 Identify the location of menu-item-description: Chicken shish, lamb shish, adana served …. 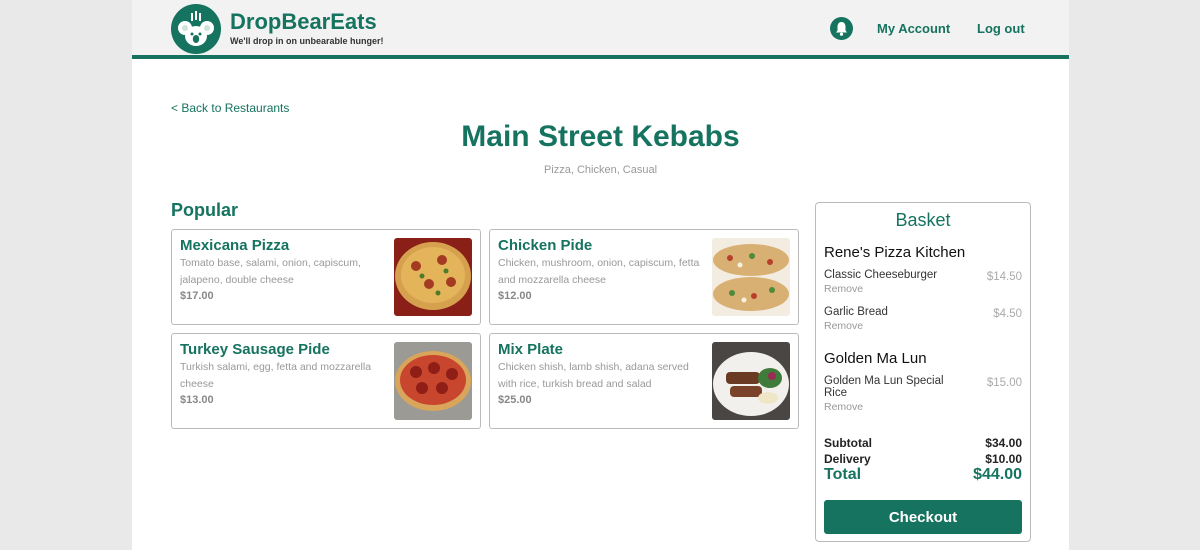
(593, 375).